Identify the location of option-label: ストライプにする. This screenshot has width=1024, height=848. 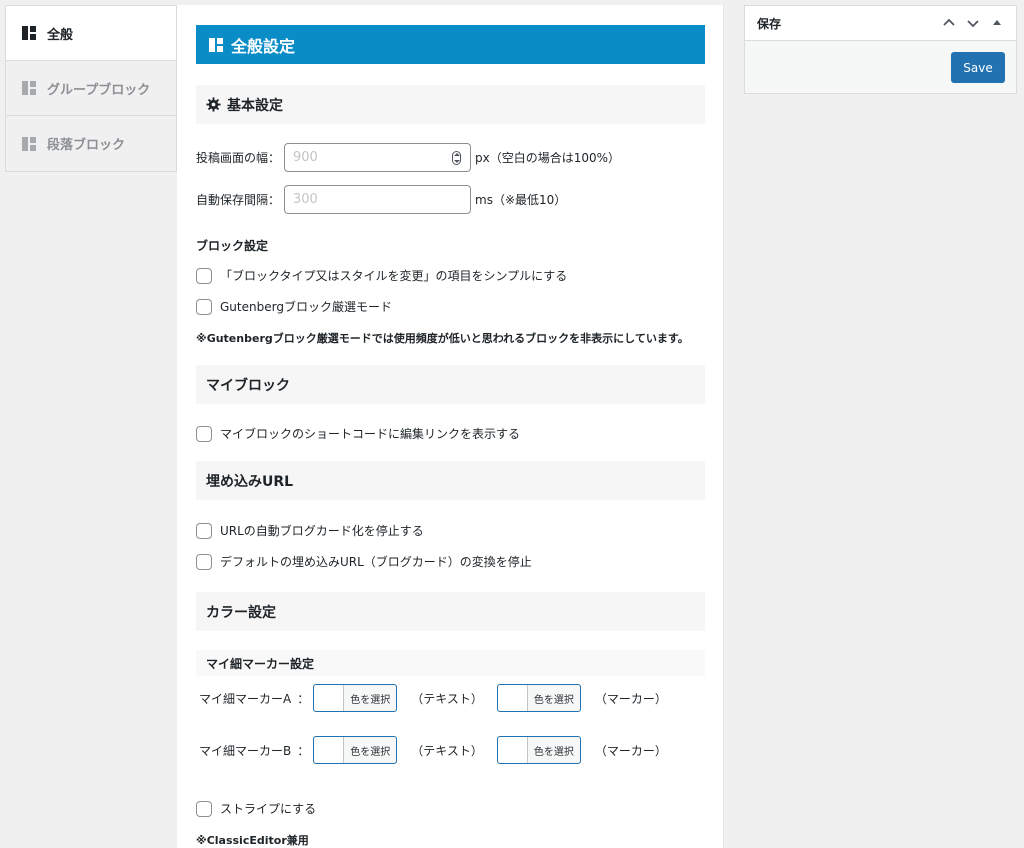
(268, 809).